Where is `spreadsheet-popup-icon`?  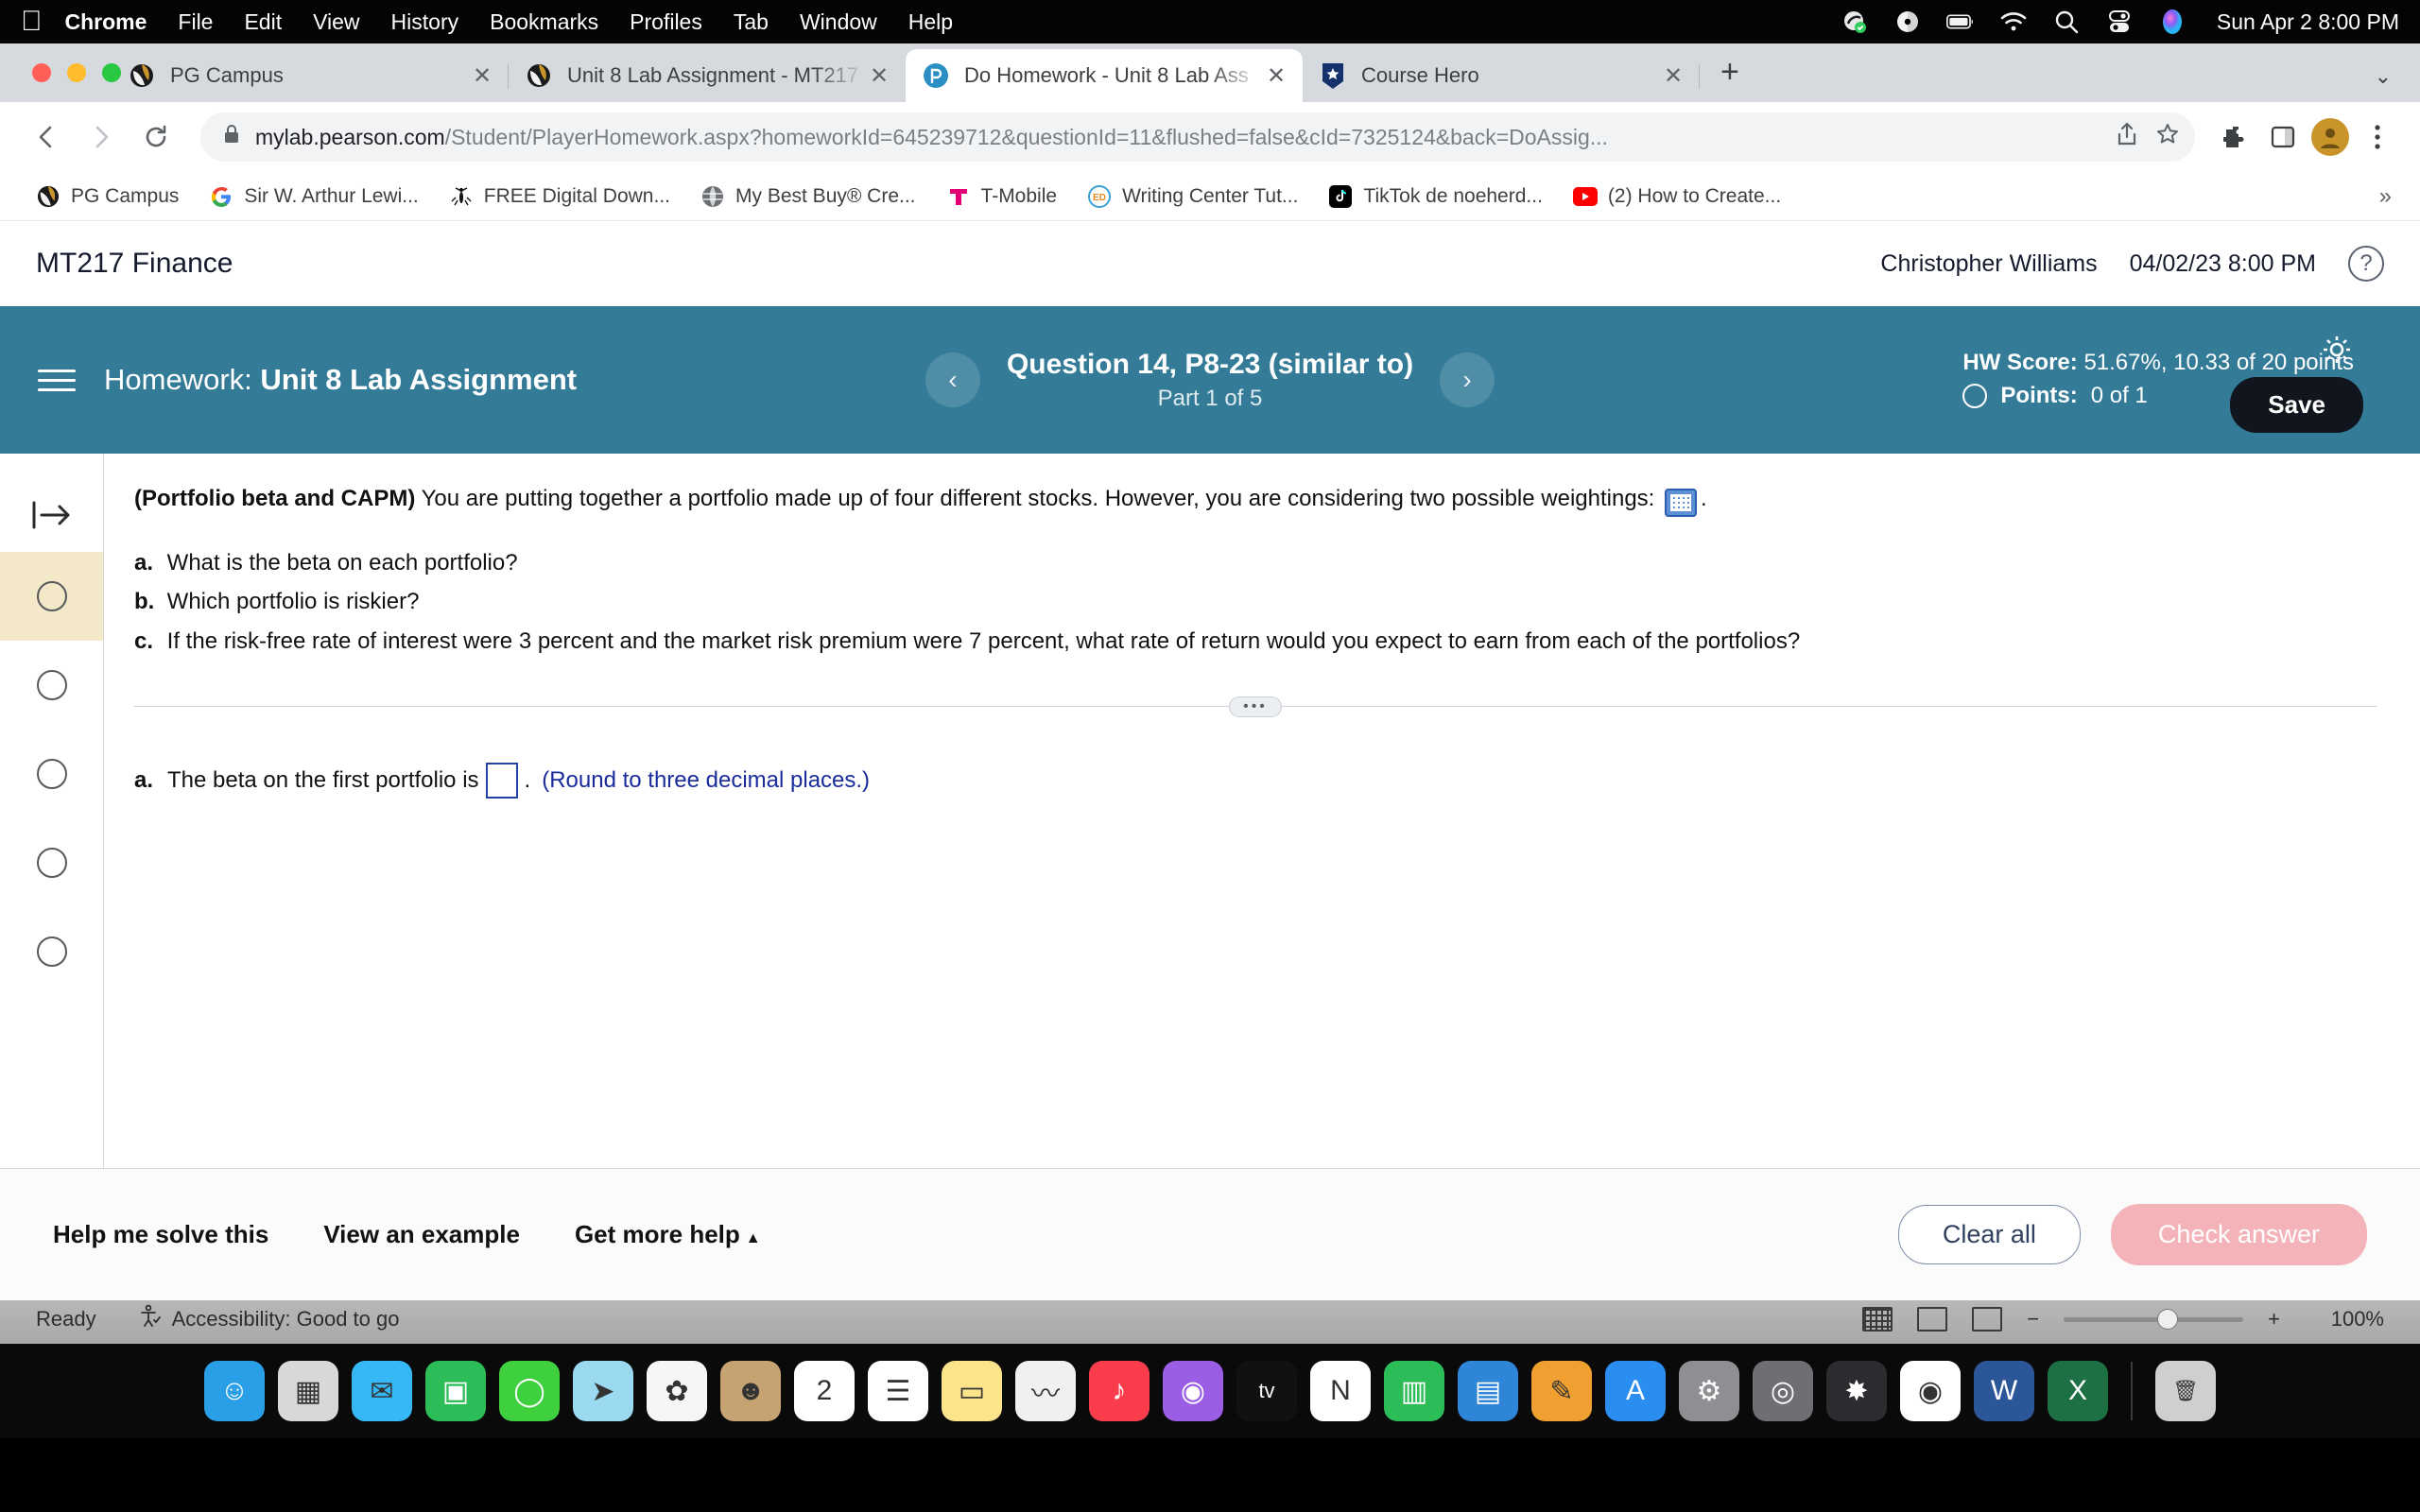
spreadsheet-popup-icon is located at coordinates (1681, 503).